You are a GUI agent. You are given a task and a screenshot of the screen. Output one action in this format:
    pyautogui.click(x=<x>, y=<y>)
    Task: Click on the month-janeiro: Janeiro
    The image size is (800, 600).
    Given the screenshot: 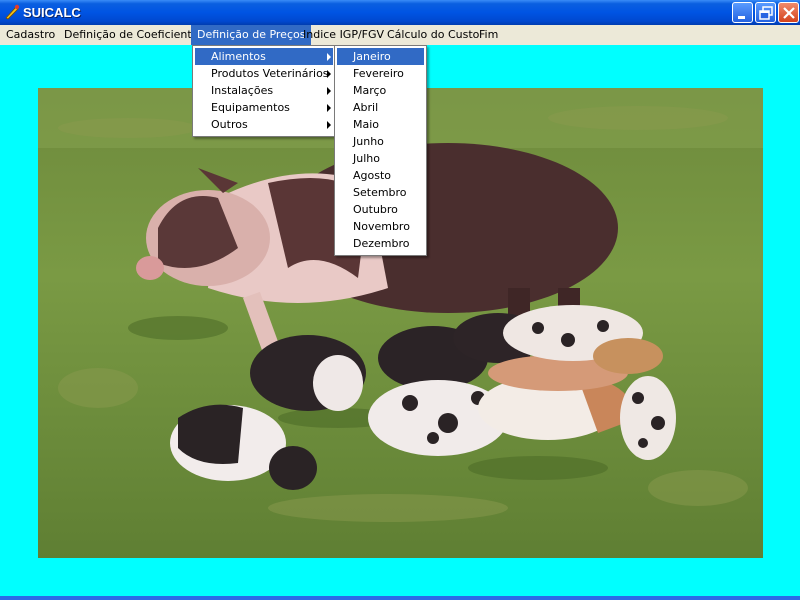 What is the action you would take?
    pyautogui.click(x=380, y=56)
    